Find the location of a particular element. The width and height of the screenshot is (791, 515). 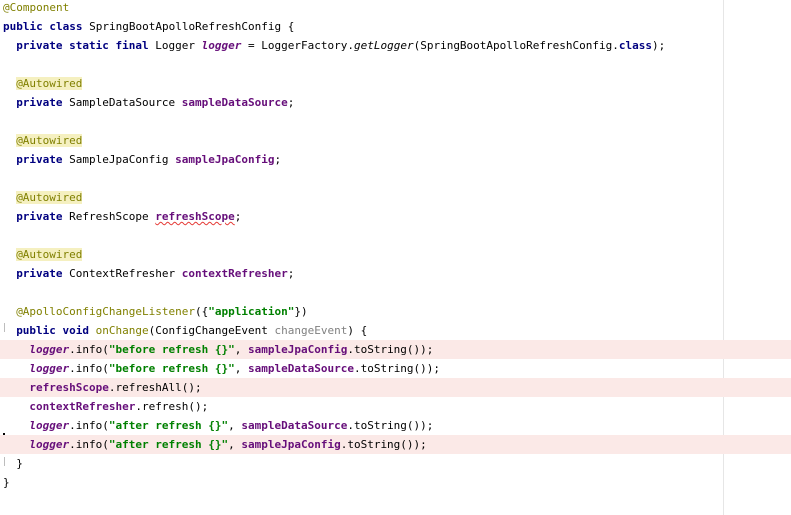

code-token: .refresh(); is located at coordinates (172, 406).